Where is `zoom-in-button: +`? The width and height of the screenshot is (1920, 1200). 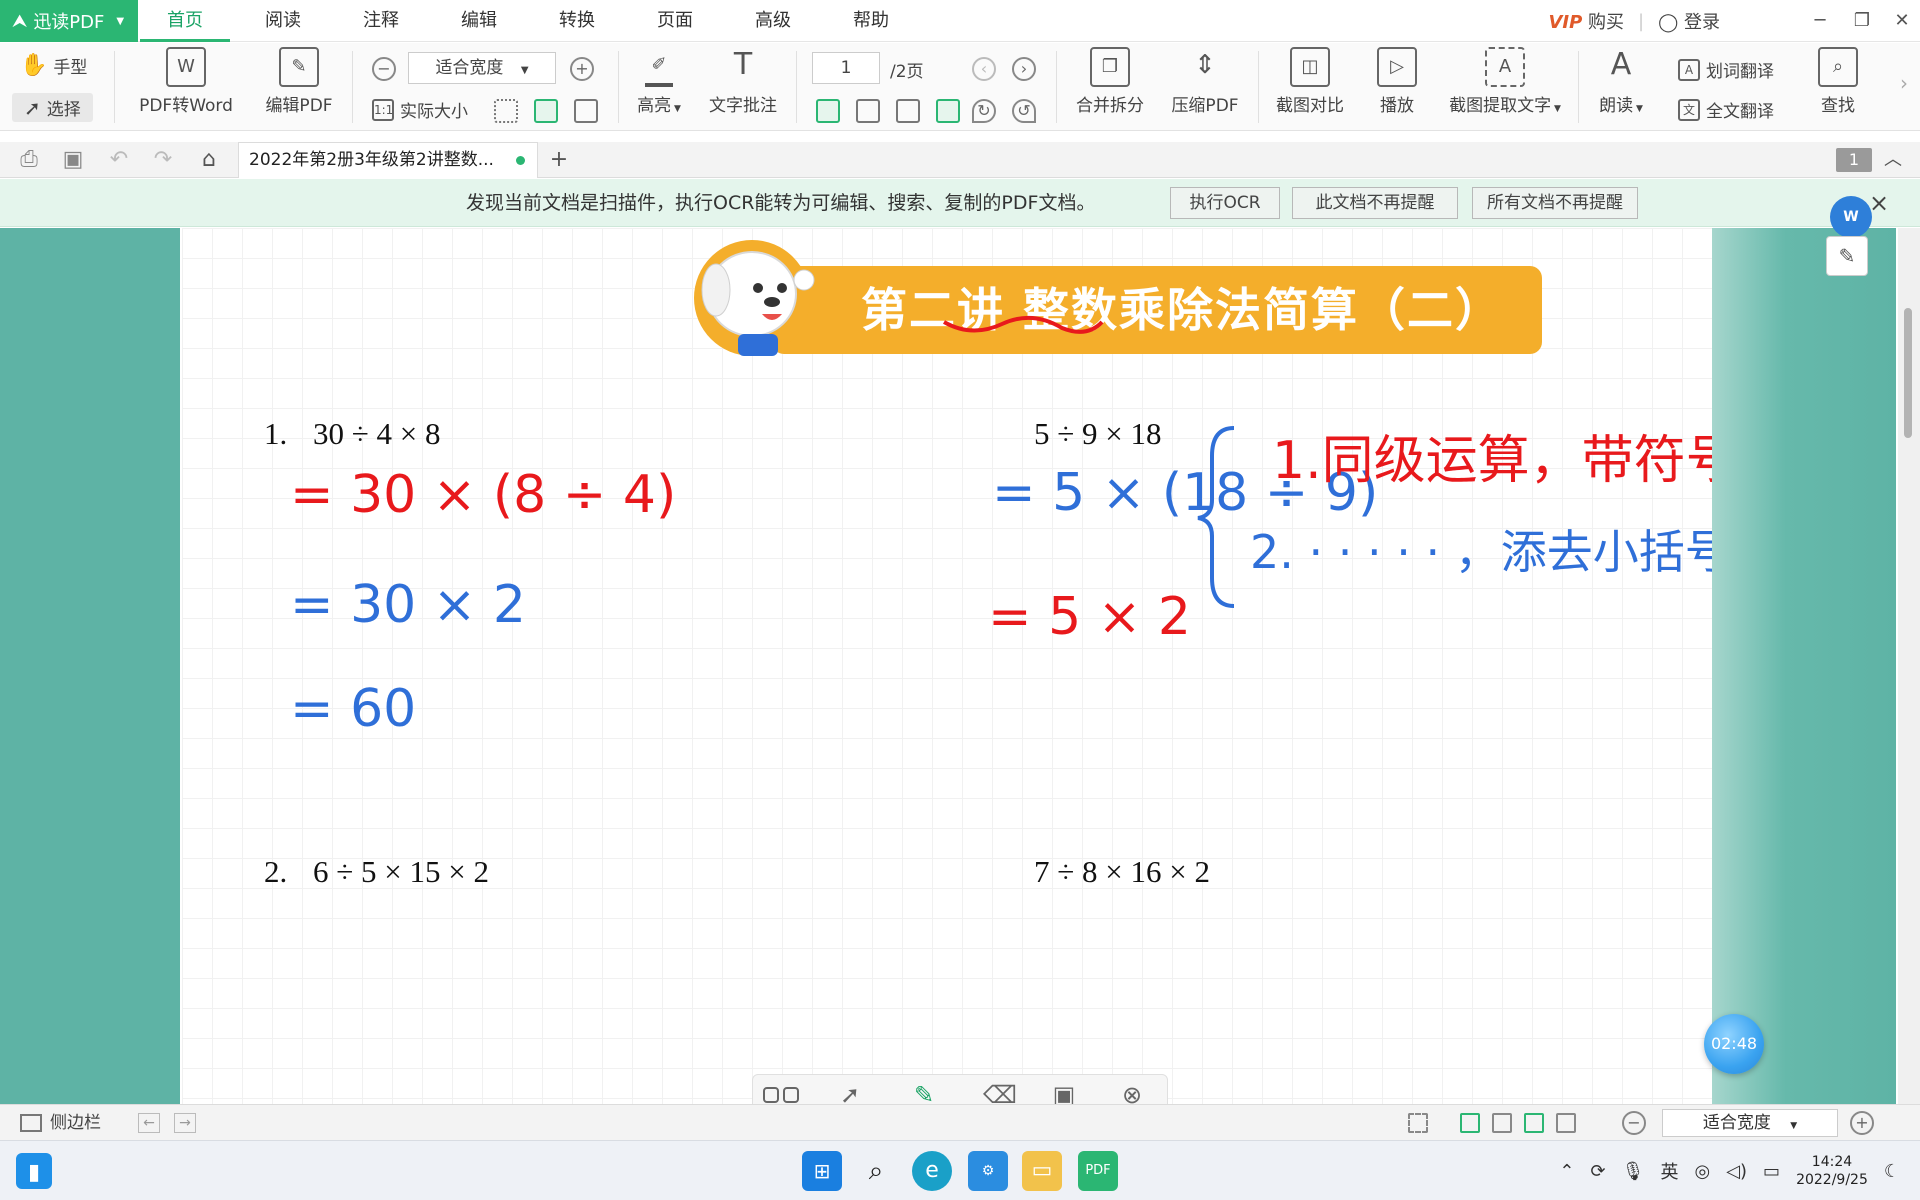 zoom-in-button: + is located at coordinates (582, 69).